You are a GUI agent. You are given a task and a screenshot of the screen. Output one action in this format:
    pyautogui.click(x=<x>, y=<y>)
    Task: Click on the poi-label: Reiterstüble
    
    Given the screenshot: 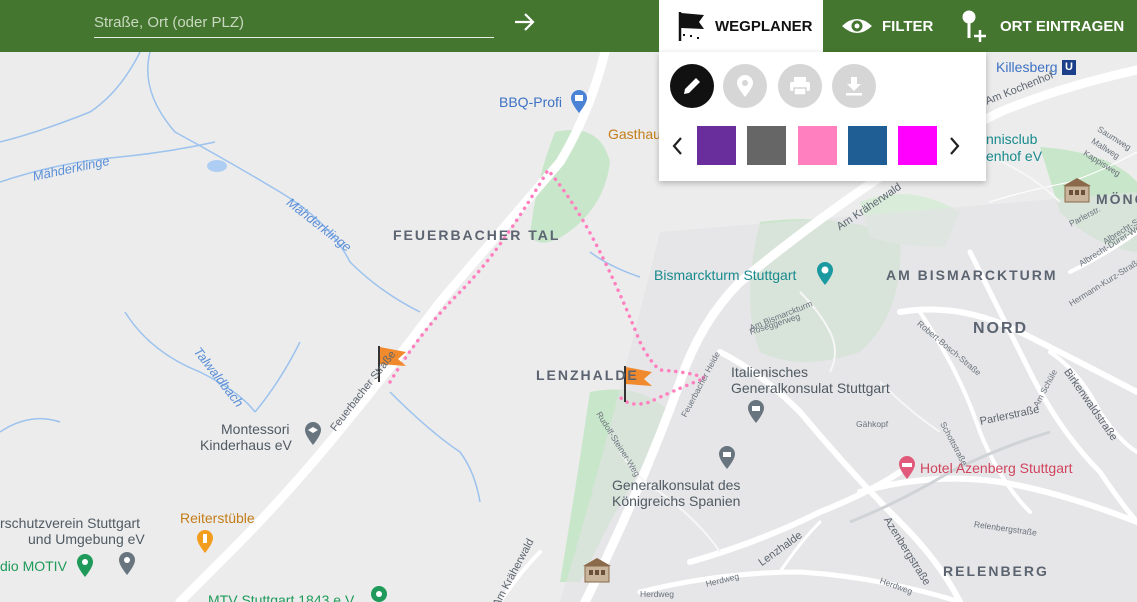 What is the action you would take?
    pyautogui.click(x=217, y=518)
    